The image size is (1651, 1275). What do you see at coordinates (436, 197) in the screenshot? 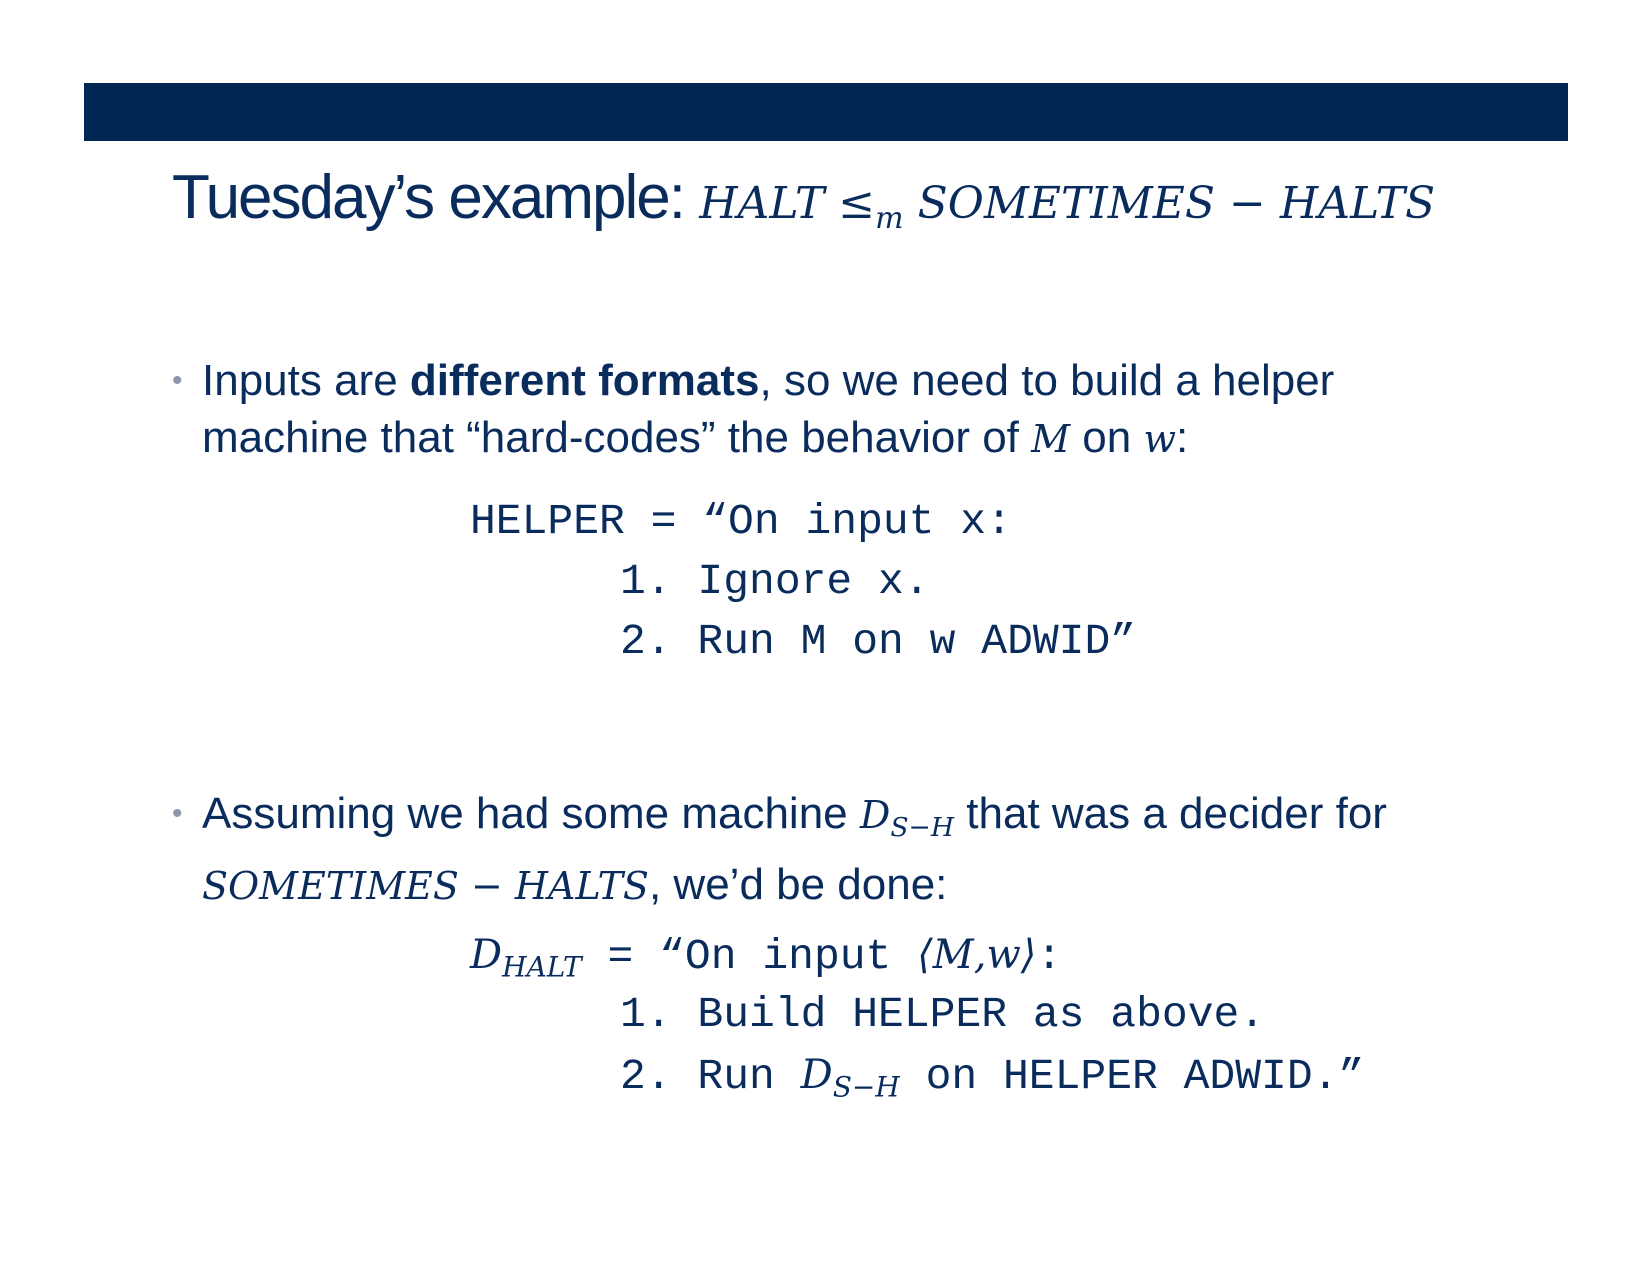
I see `title-text: Tuesday’s example:` at bounding box center [436, 197].